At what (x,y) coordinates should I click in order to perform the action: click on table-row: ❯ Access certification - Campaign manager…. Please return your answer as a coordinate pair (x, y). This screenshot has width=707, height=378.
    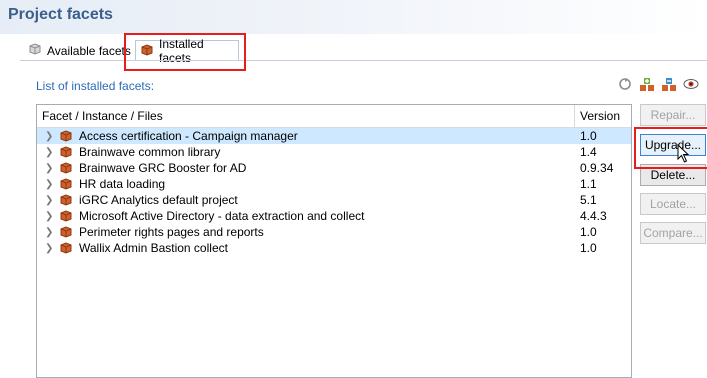
    Looking at the image, I should click on (334, 136).